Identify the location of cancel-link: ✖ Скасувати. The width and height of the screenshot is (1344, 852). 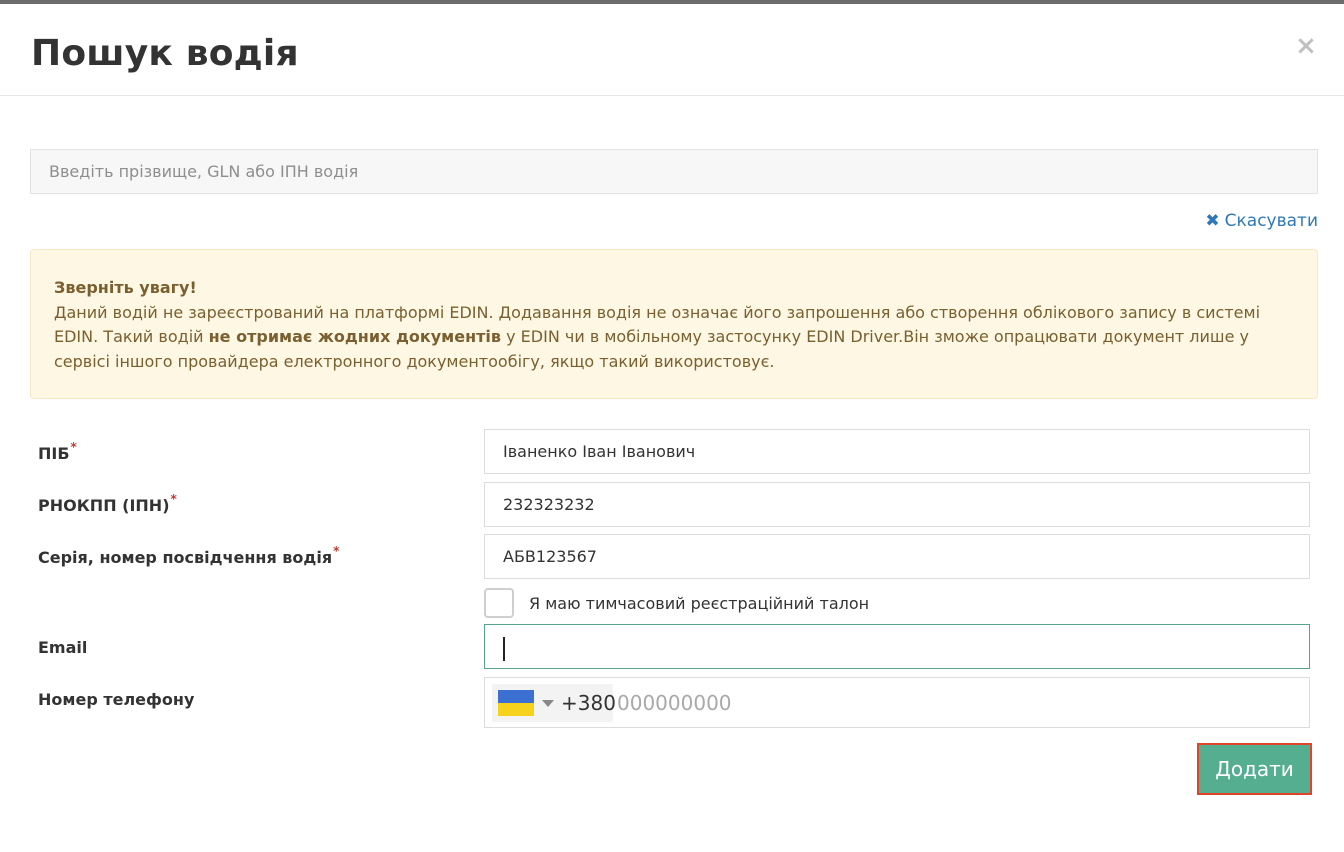
(1261, 221).